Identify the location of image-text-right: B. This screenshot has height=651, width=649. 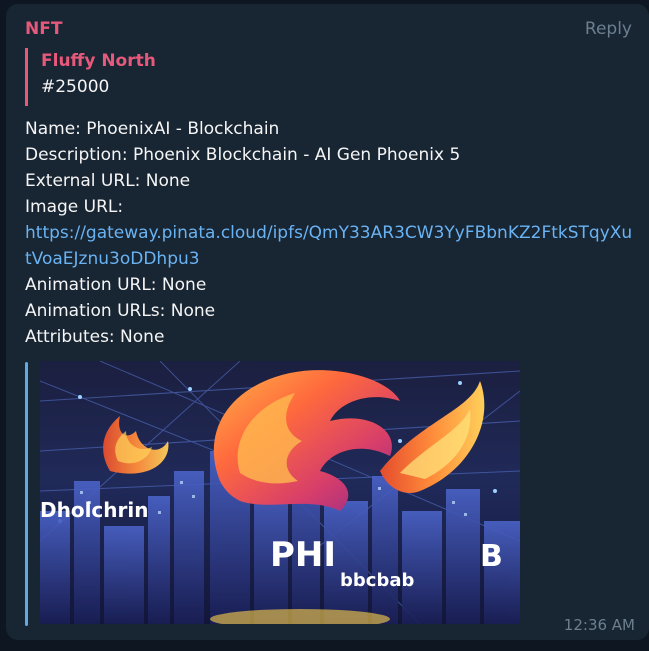
(491, 556).